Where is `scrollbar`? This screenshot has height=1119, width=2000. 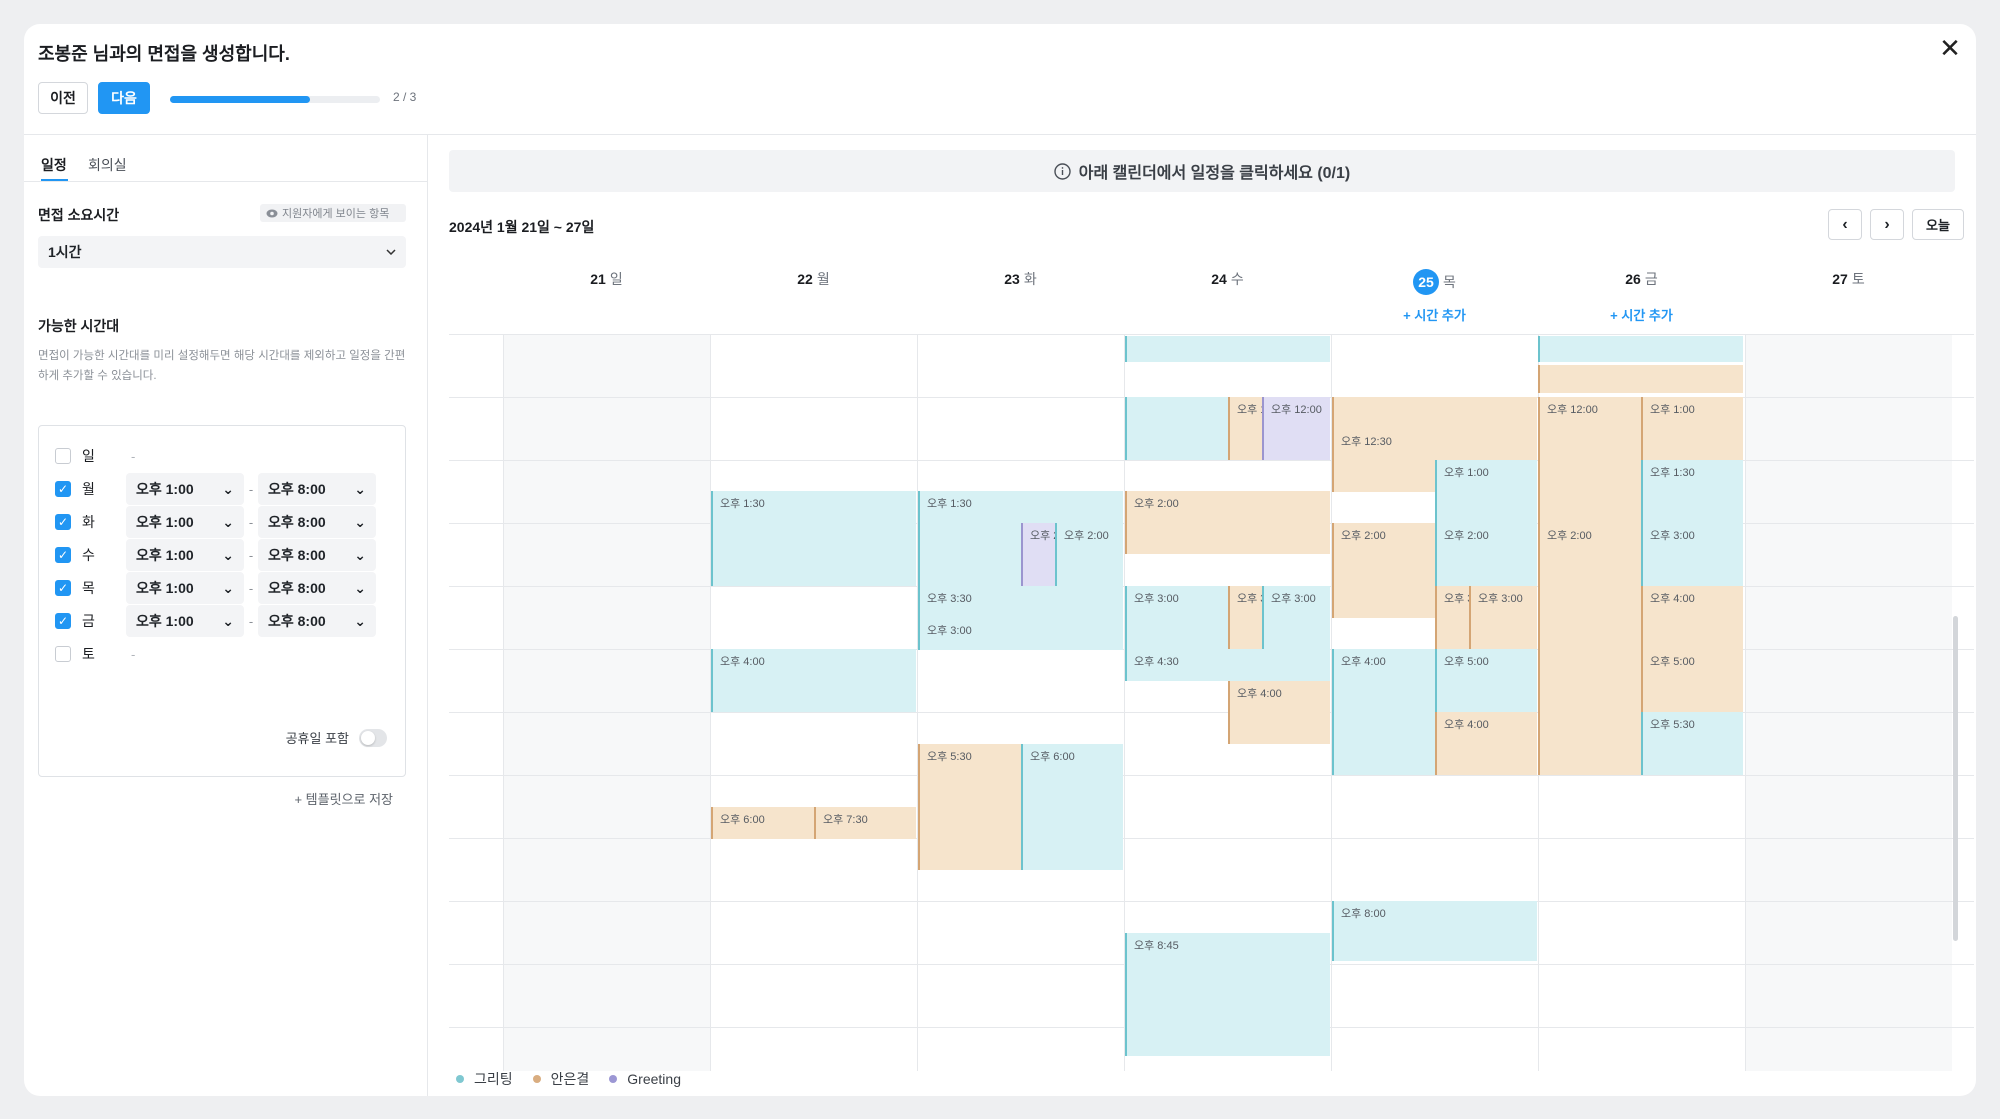
scrollbar is located at coordinates (1955, 778).